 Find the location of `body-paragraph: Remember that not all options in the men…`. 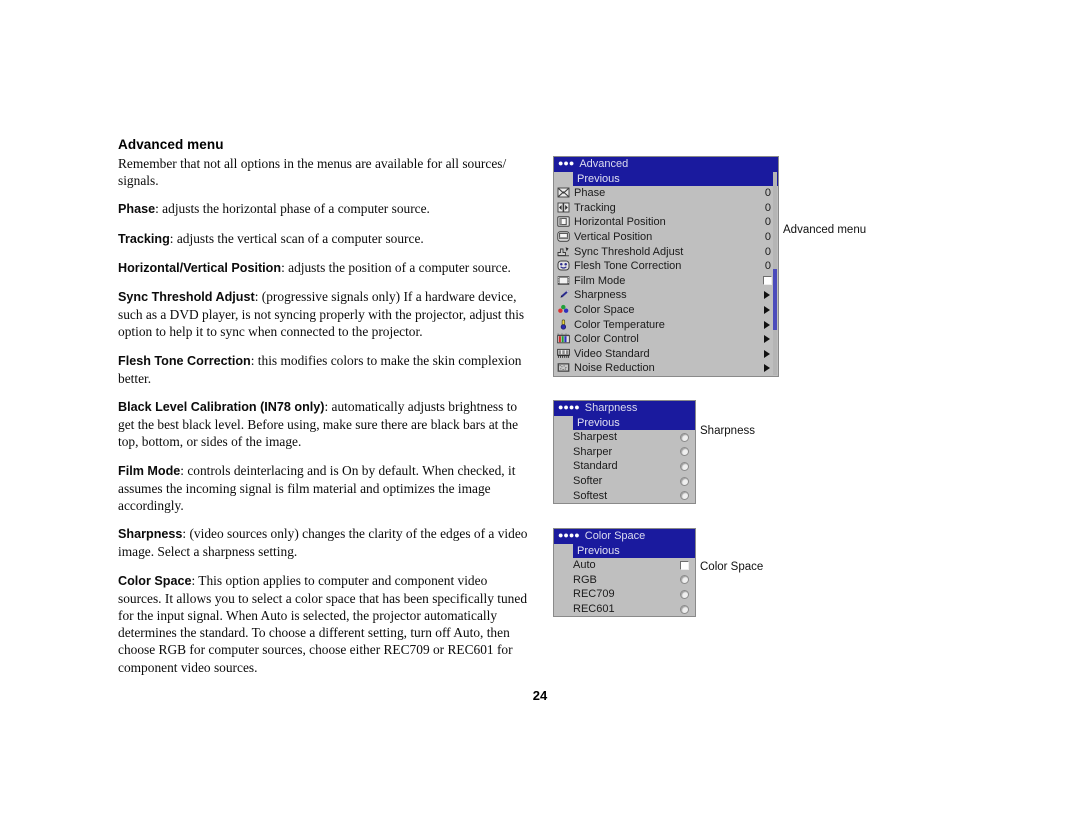

body-paragraph: Remember that not all options in the men… is located at coordinates (324, 172).